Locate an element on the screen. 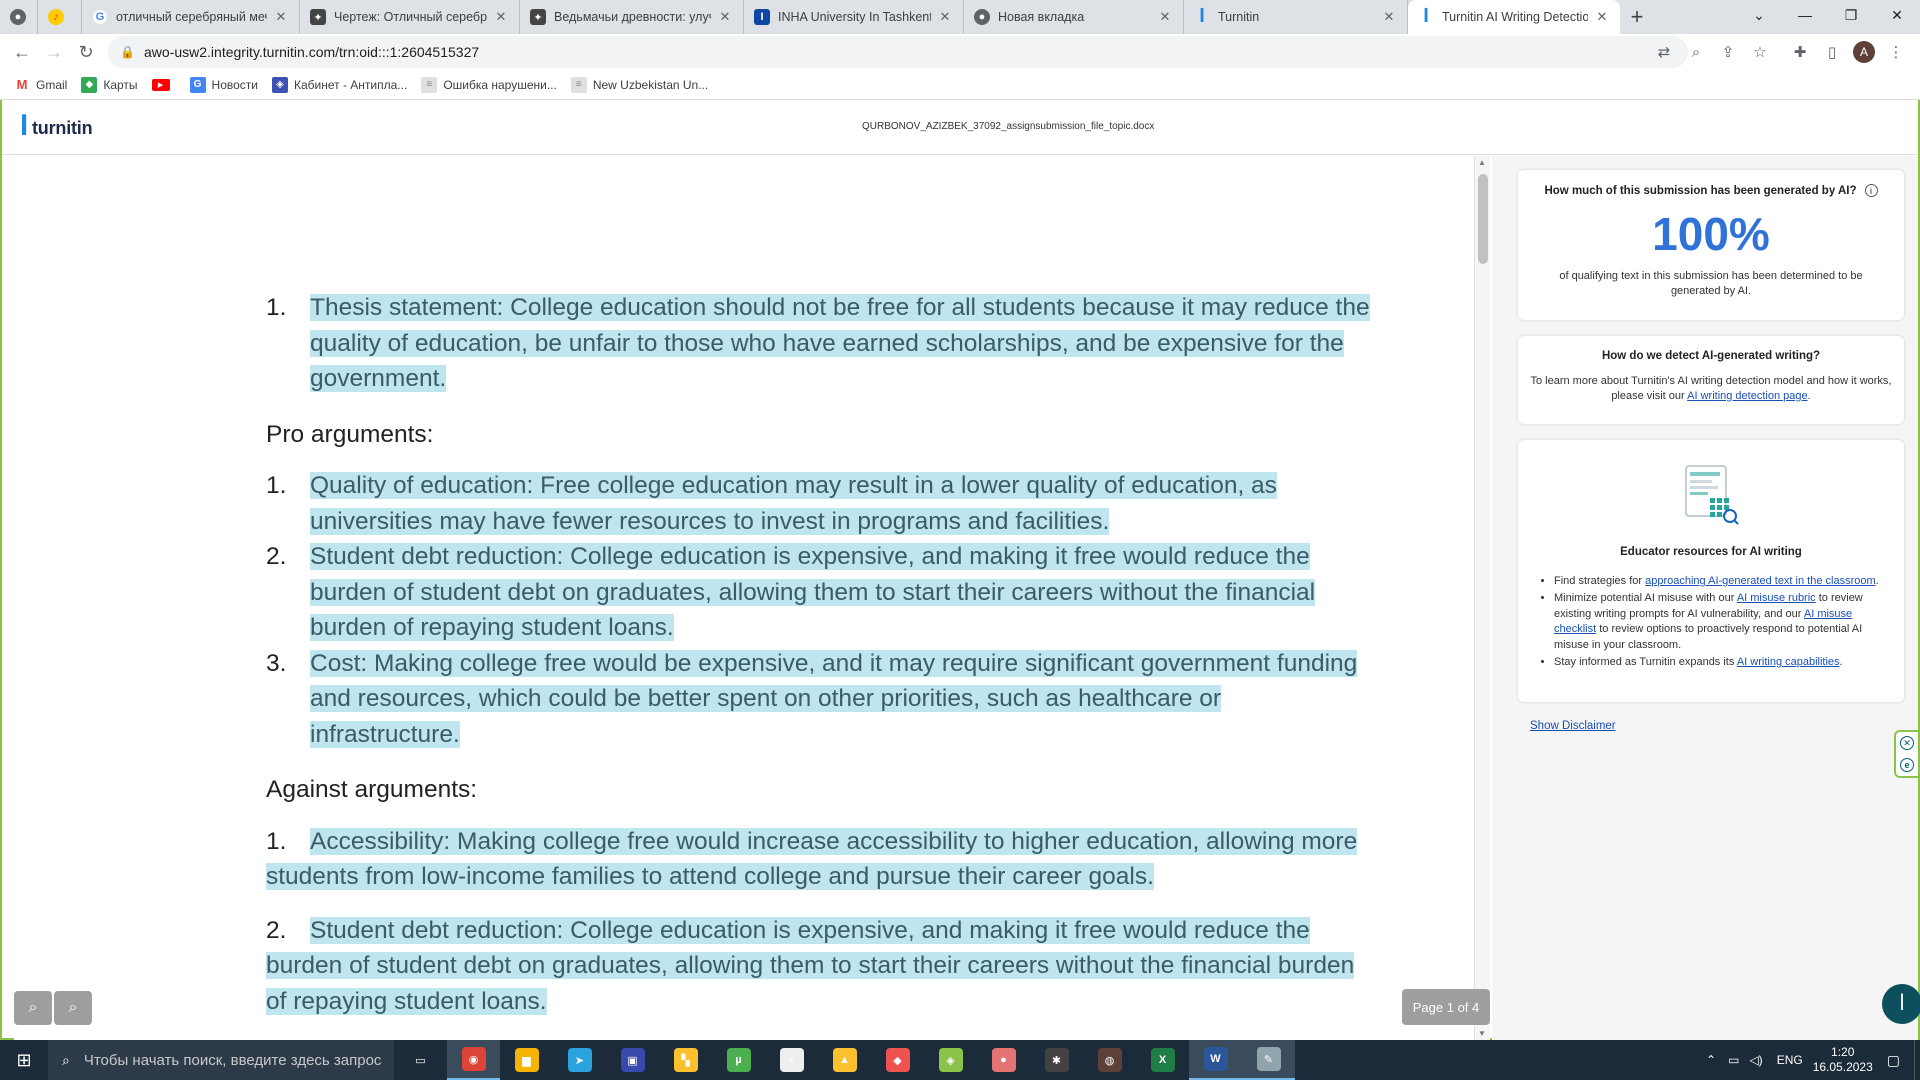 The width and height of the screenshot is (1920, 1080). windows-start-icon: ⊞ is located at coordinates (24, 1060).